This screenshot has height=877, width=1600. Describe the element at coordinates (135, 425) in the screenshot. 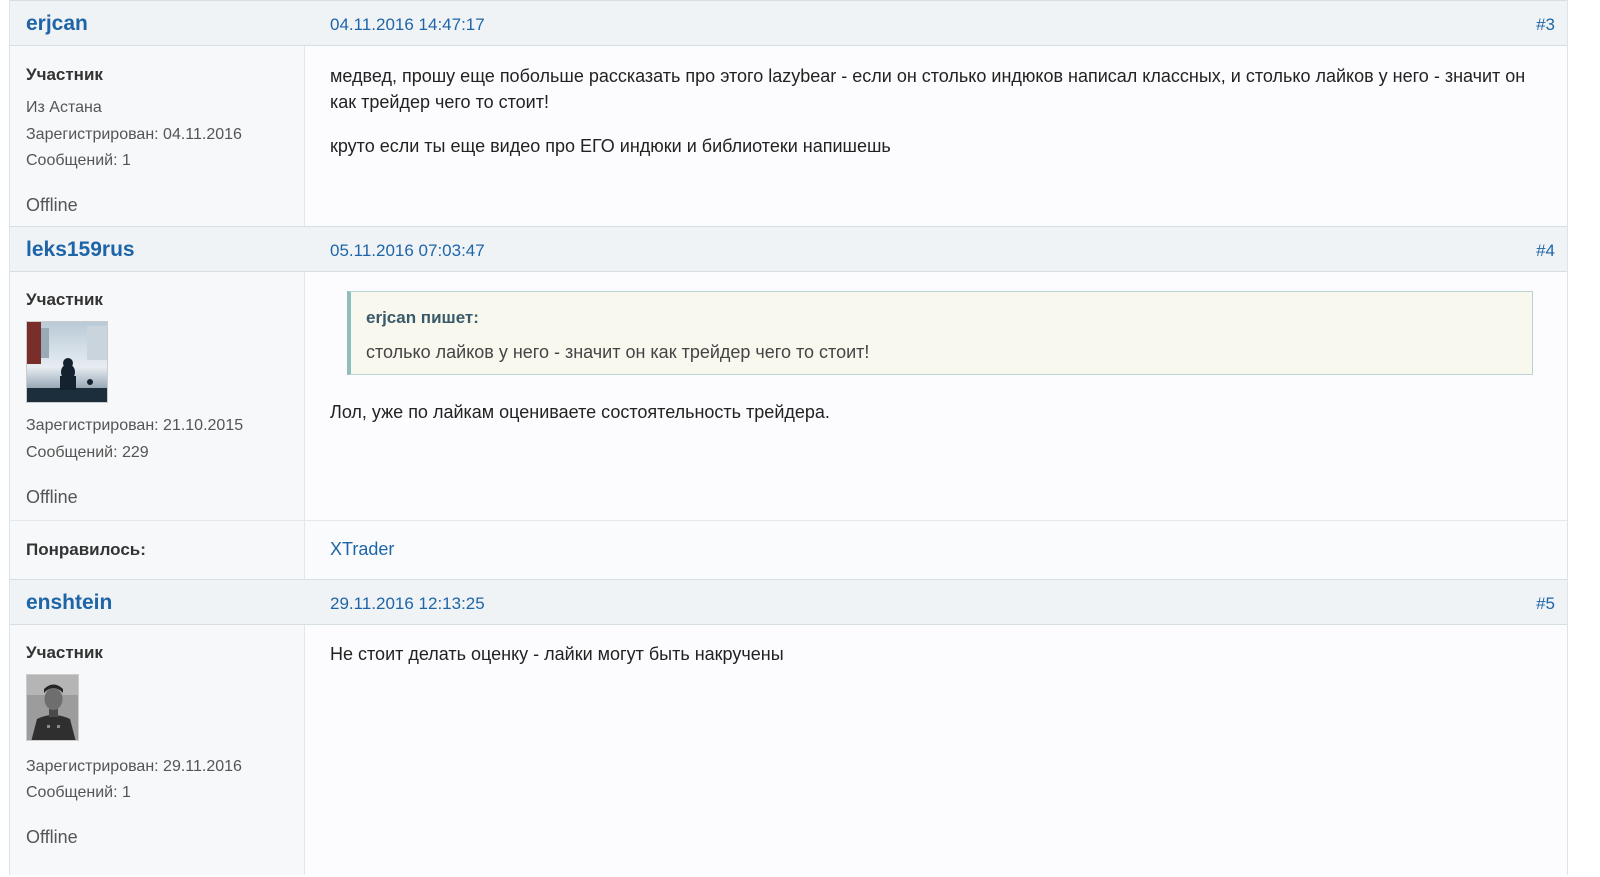

I see `author-registered: Зарегистрирован: 21.10.2015` at that location.